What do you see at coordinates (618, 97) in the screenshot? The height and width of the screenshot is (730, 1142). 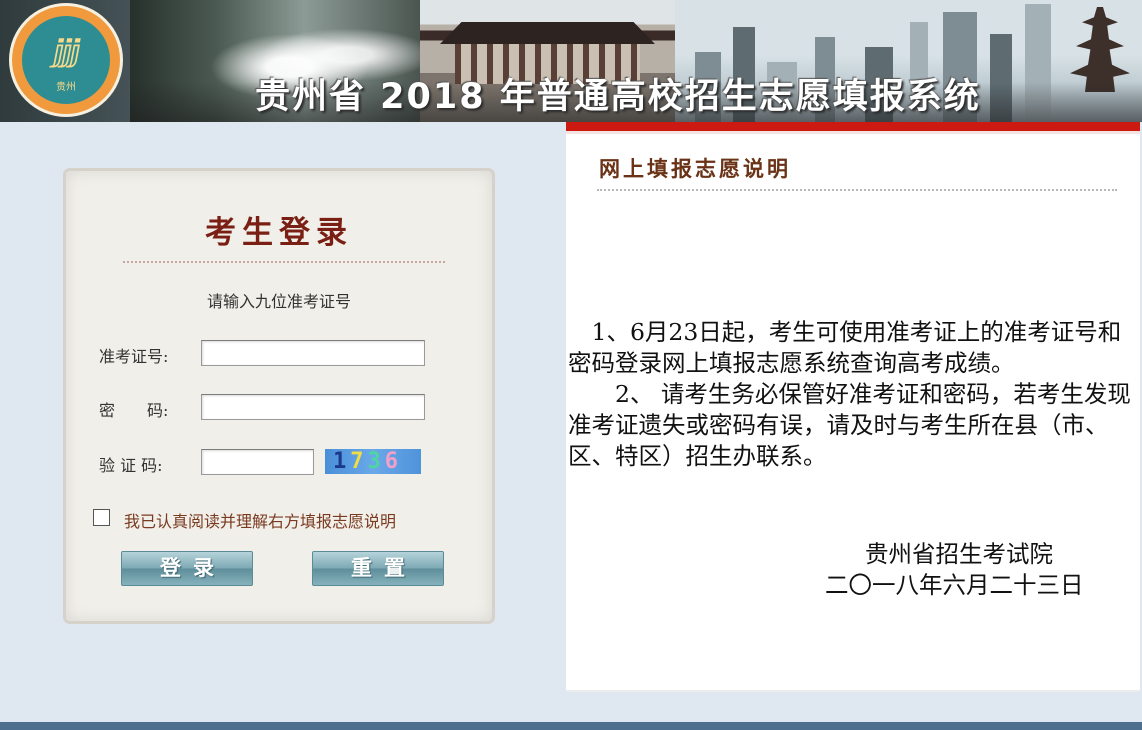 I see `system-title: 贵州省 2018 年普通高校招生志愿填报系统` at bounding box center [618, 97].